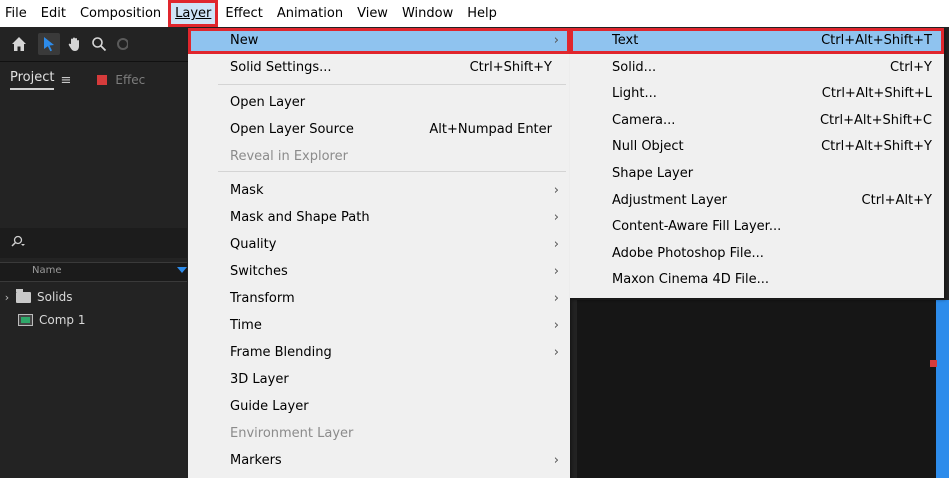 The image size is (949, 478). What do you see at coordinates (247, 190) in the screenshot?
I see `menu-item-label: Mask` at bounding box center [247, 190].